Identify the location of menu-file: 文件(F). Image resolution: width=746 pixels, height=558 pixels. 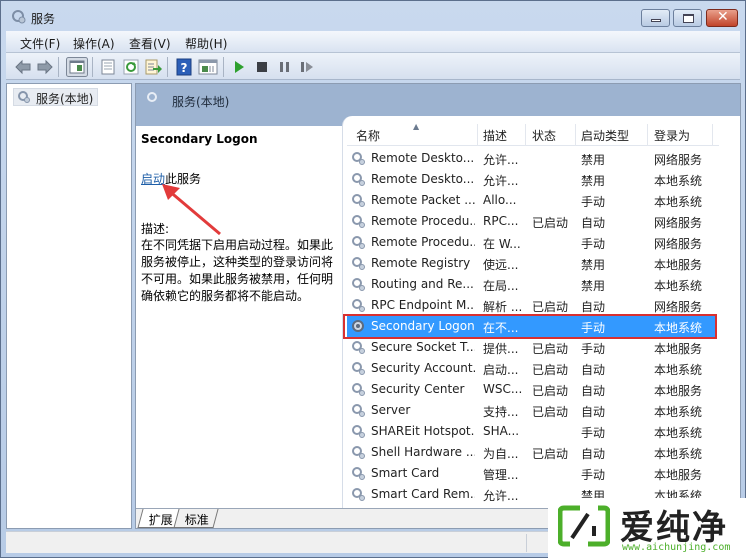
(40, 43).